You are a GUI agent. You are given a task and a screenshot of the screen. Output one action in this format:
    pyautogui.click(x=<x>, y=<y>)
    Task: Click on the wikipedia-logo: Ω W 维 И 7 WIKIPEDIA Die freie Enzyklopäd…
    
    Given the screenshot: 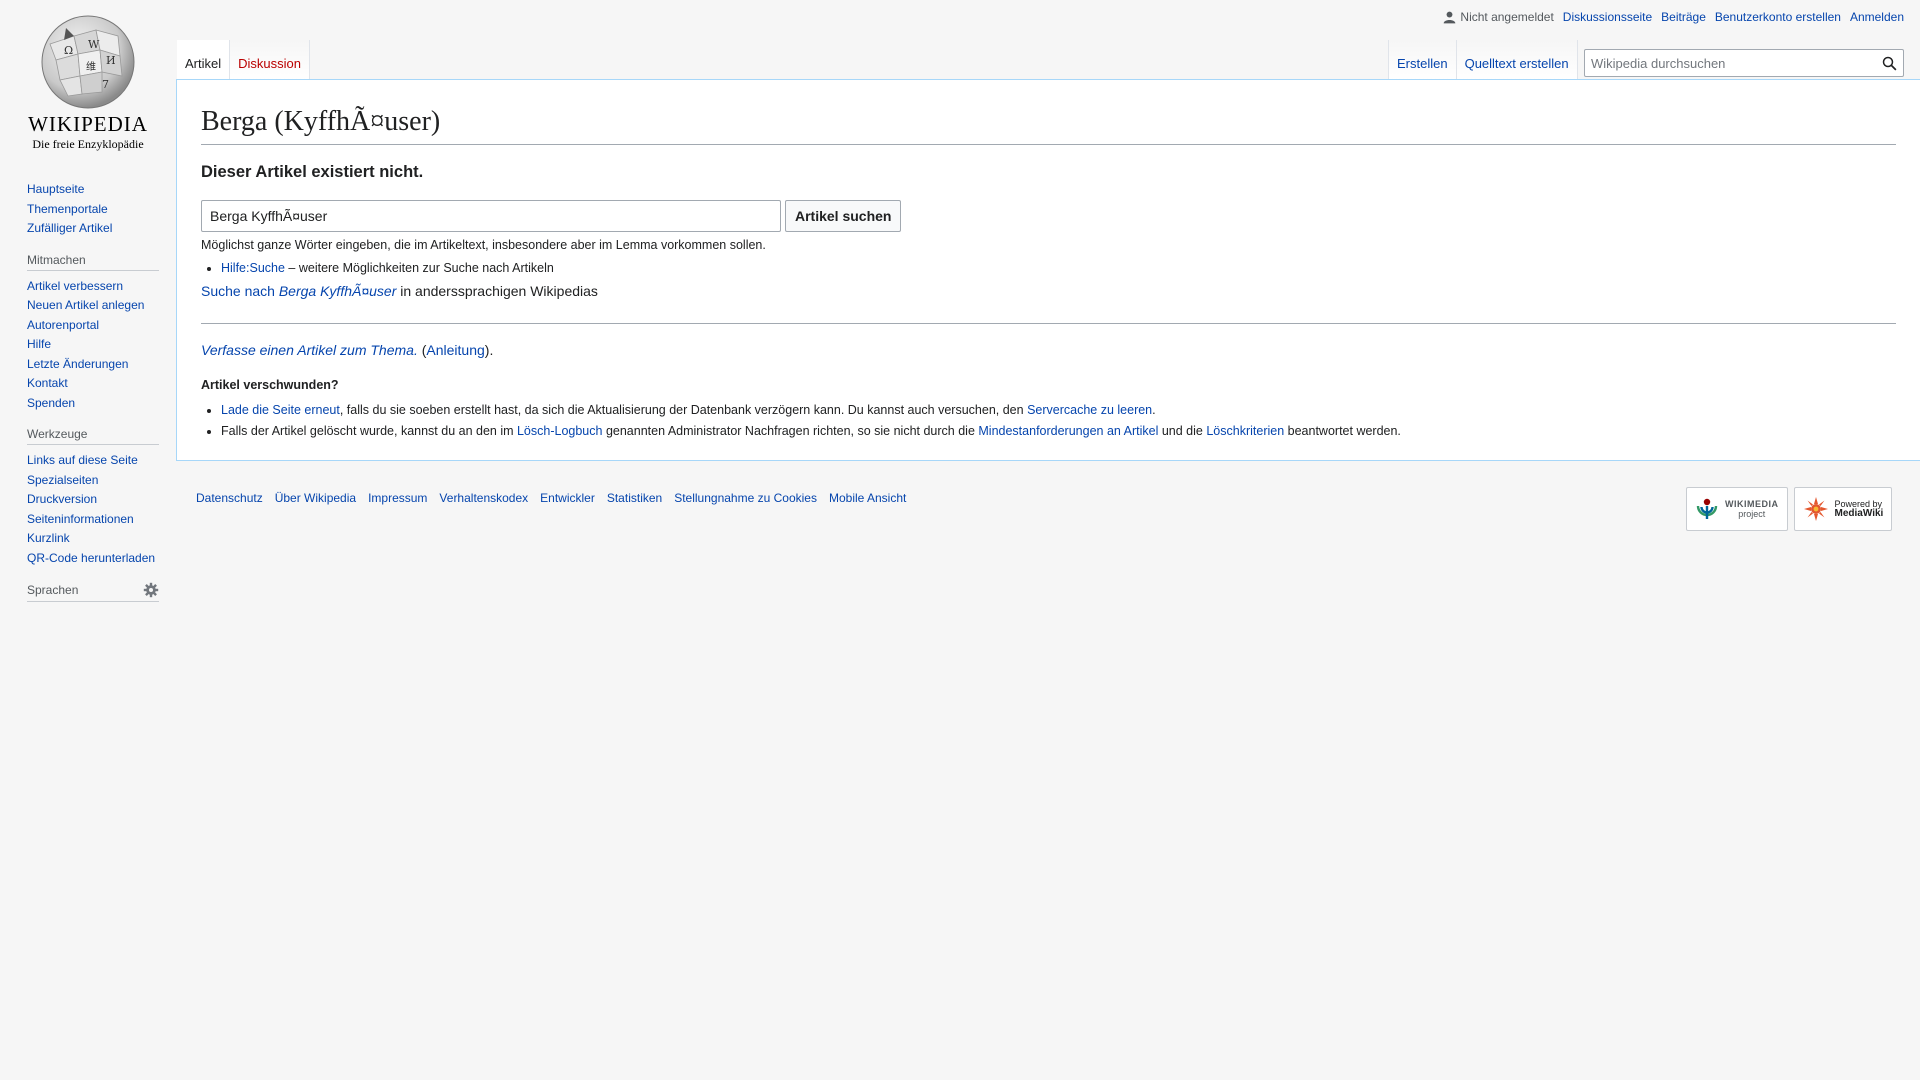 What is the action you would take?
    pyautogui.click(x=88, y=84)
    